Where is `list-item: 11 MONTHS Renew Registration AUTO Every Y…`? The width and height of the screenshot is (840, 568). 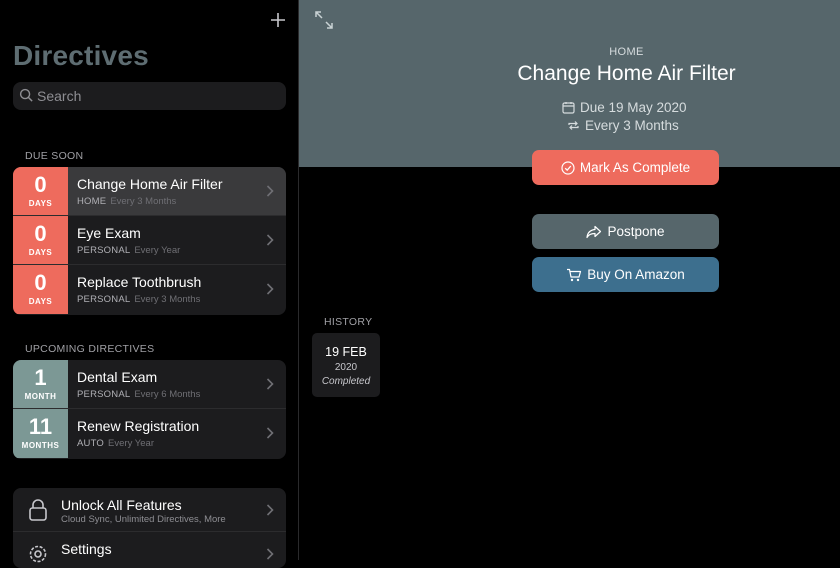 list-item: 11 MONTHS Renew Registration AUTO Every Y… is located at coordinates (149, 433).